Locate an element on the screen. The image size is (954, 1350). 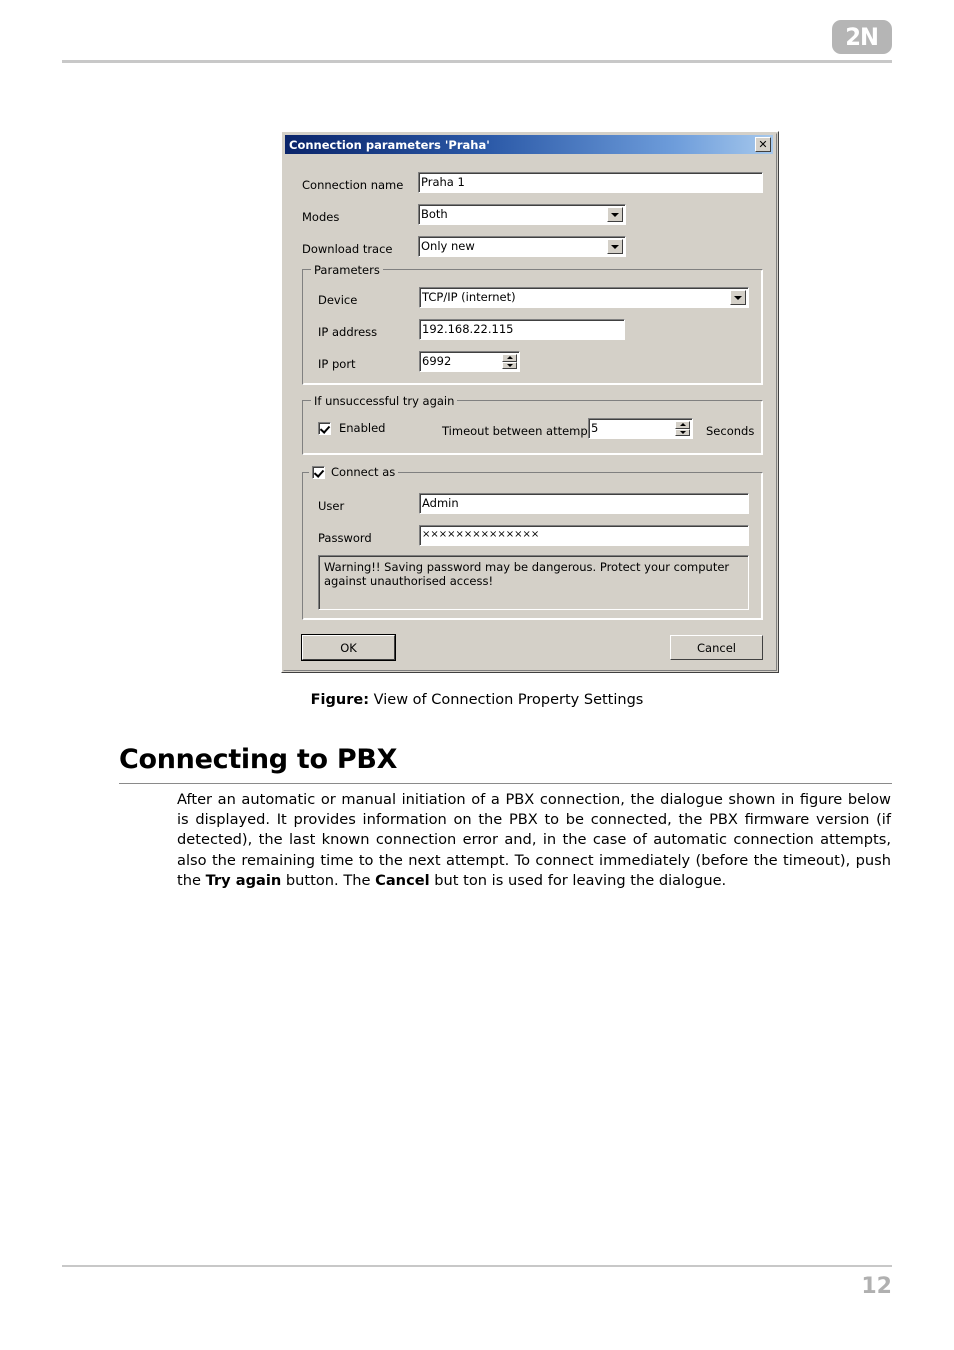
password-input: ×××××××××××××× is located at coordinates (584, 535).